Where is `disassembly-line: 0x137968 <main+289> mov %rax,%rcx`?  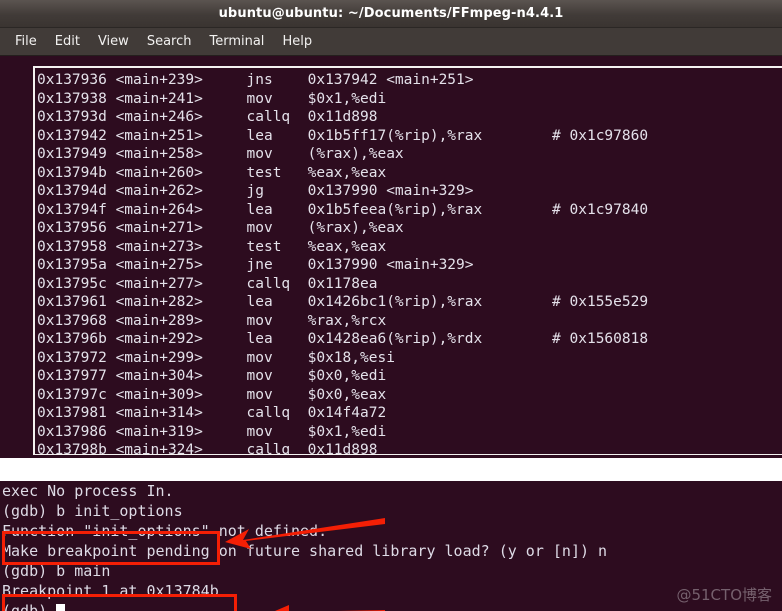
disassembly-line: 0x137968 <main+289> mov %rax,%rcx is located at coordinates (212, 320).